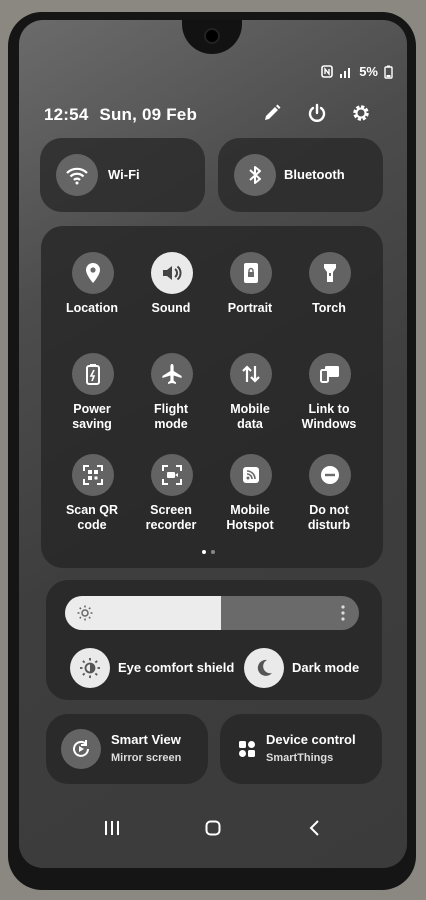 This screenshot has width=426, height=900. Describe the element at coordinates (92, 517) in the screenshot. I see `tile-label: Scan QR code` at that location.